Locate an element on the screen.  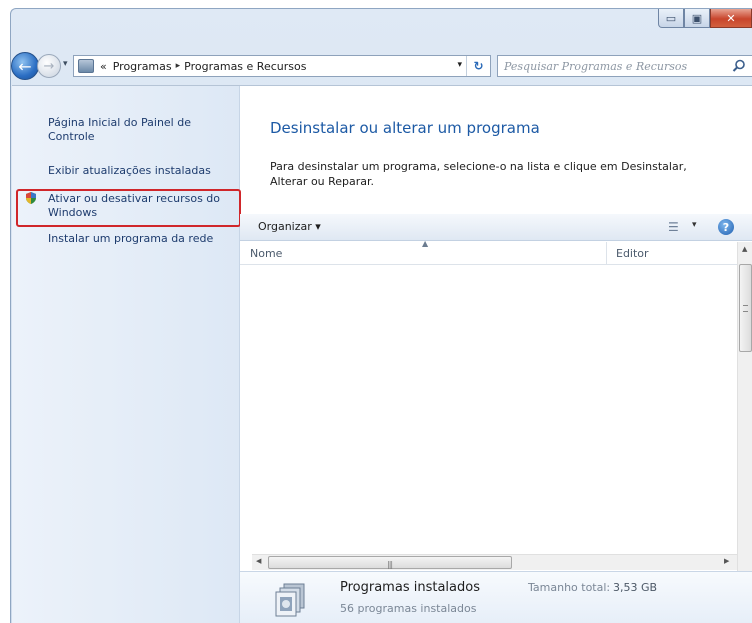
scroll-up-arrow-icon: ▲ is located at coordinates (744, 249).